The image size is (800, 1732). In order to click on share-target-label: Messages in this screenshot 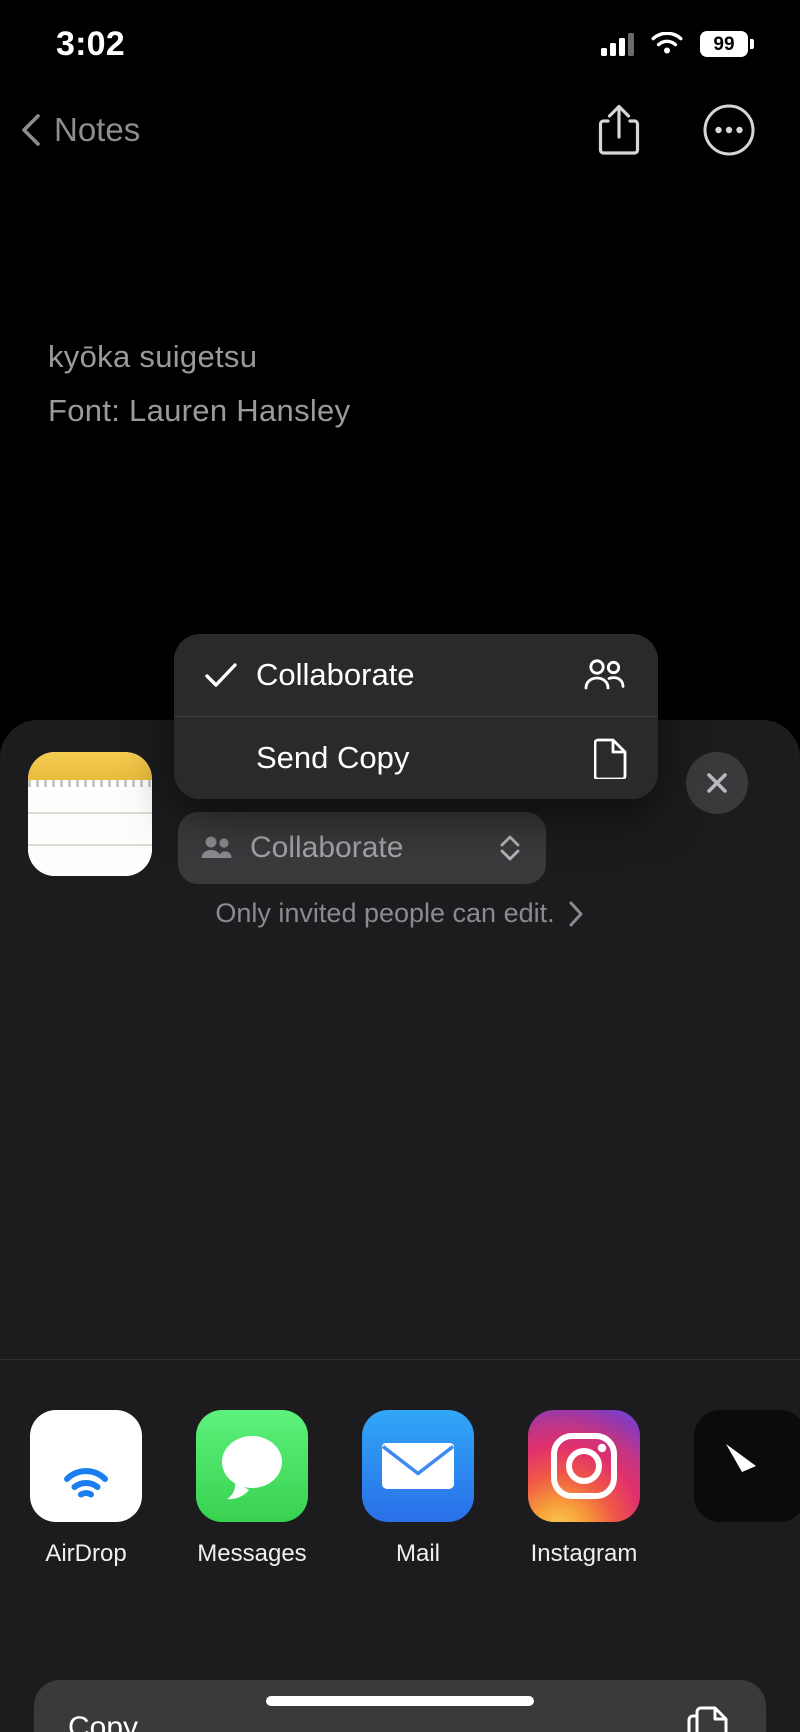, I will do `click(252, 1553)`.